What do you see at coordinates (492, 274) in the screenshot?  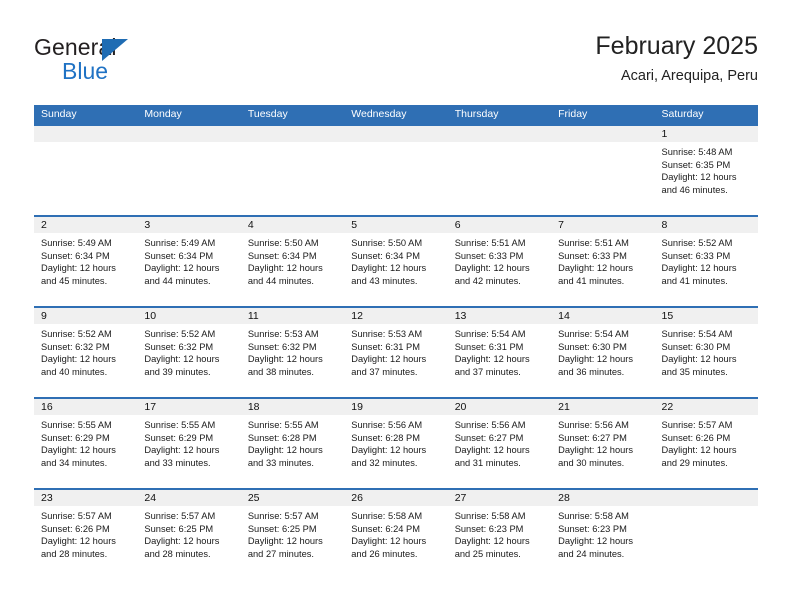 I see `daylight-text: Daylight: 12 hours and 42 minutes.` at bounding box center [492, 274].